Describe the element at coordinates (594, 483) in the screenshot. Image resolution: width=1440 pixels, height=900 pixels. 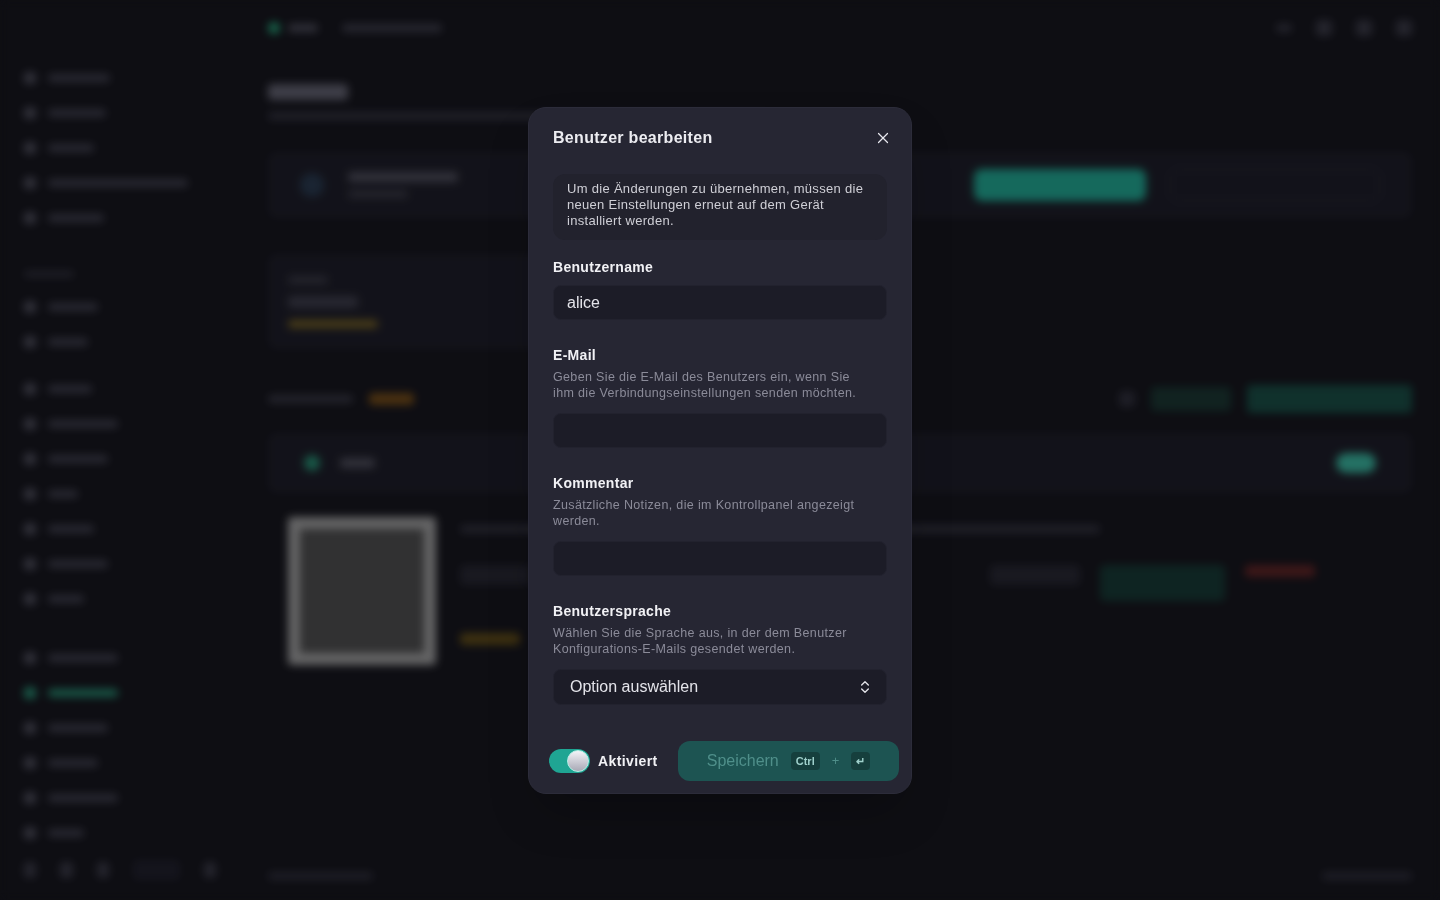
I see `field-label: Kommentar` at that location.